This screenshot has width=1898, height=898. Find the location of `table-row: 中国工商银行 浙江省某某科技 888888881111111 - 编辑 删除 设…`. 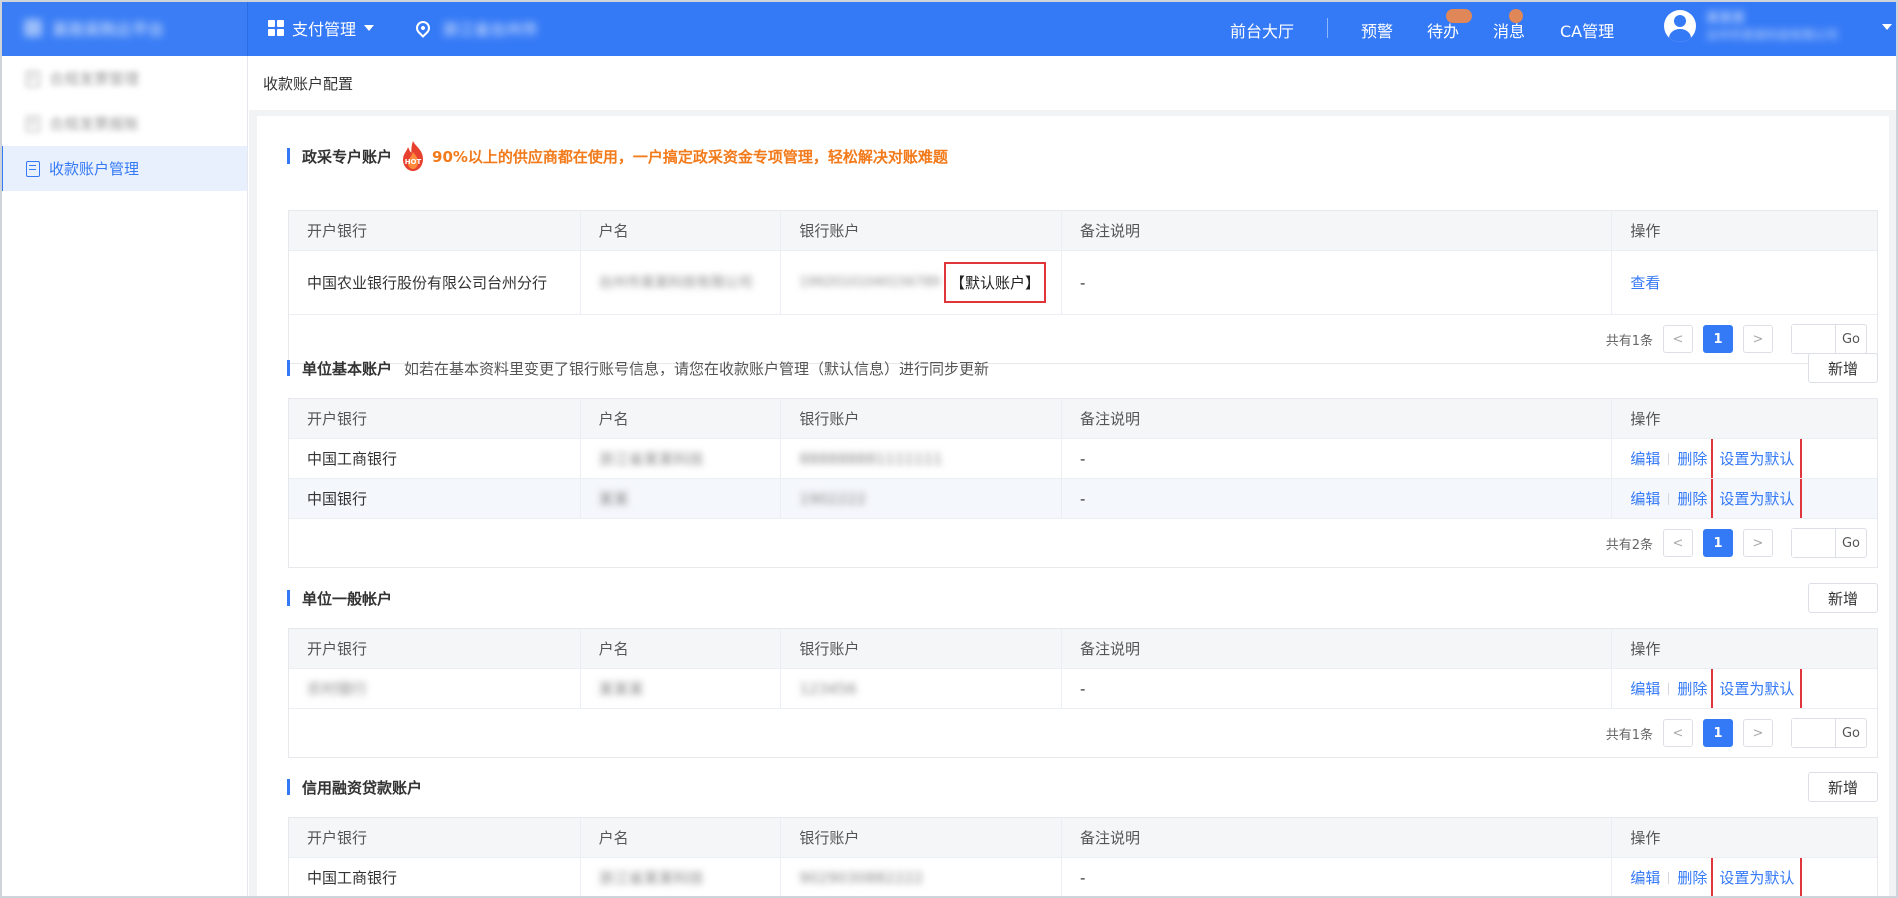

table-row: 中国工商银行 浙江省某某科技 888888881111111 - 编辑 删除 设… is located at coordinates (1083, 459).